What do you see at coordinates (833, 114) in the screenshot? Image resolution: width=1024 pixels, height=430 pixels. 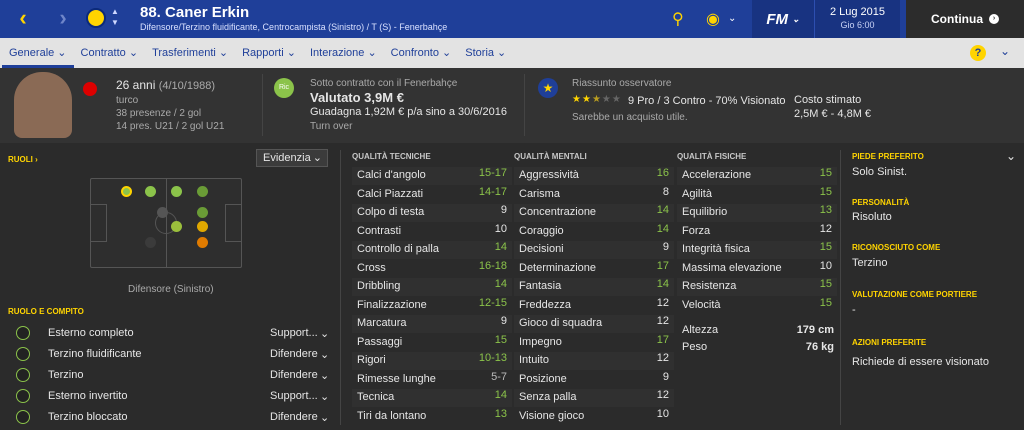 I see `cost-value: 2,5M € - 4,8M €` at bounding box center [833, 114].